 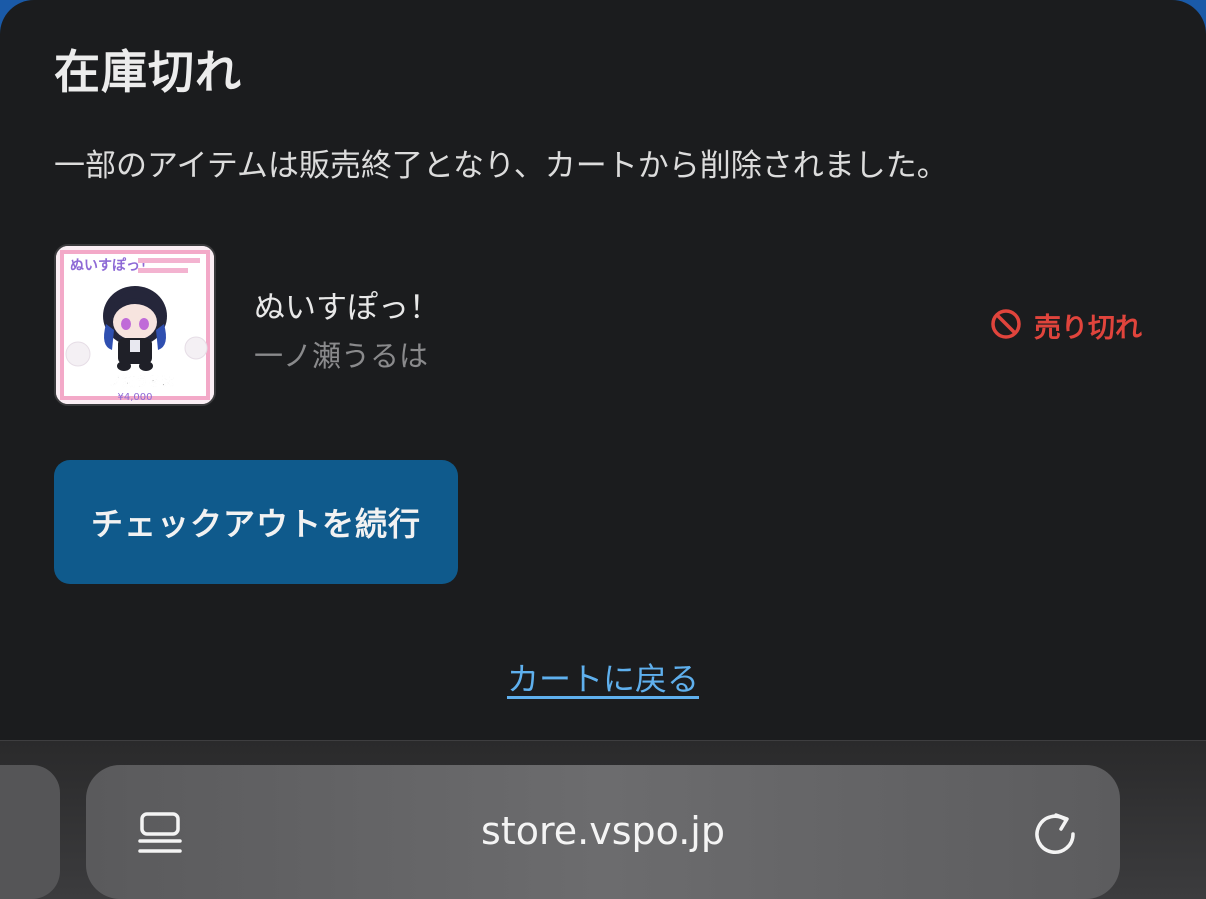 What do you see at coordinates (256, 522) in the screenshot?
I see `continue-checkout-button: チェックアウトを続行` at bounding box center [256, 522].